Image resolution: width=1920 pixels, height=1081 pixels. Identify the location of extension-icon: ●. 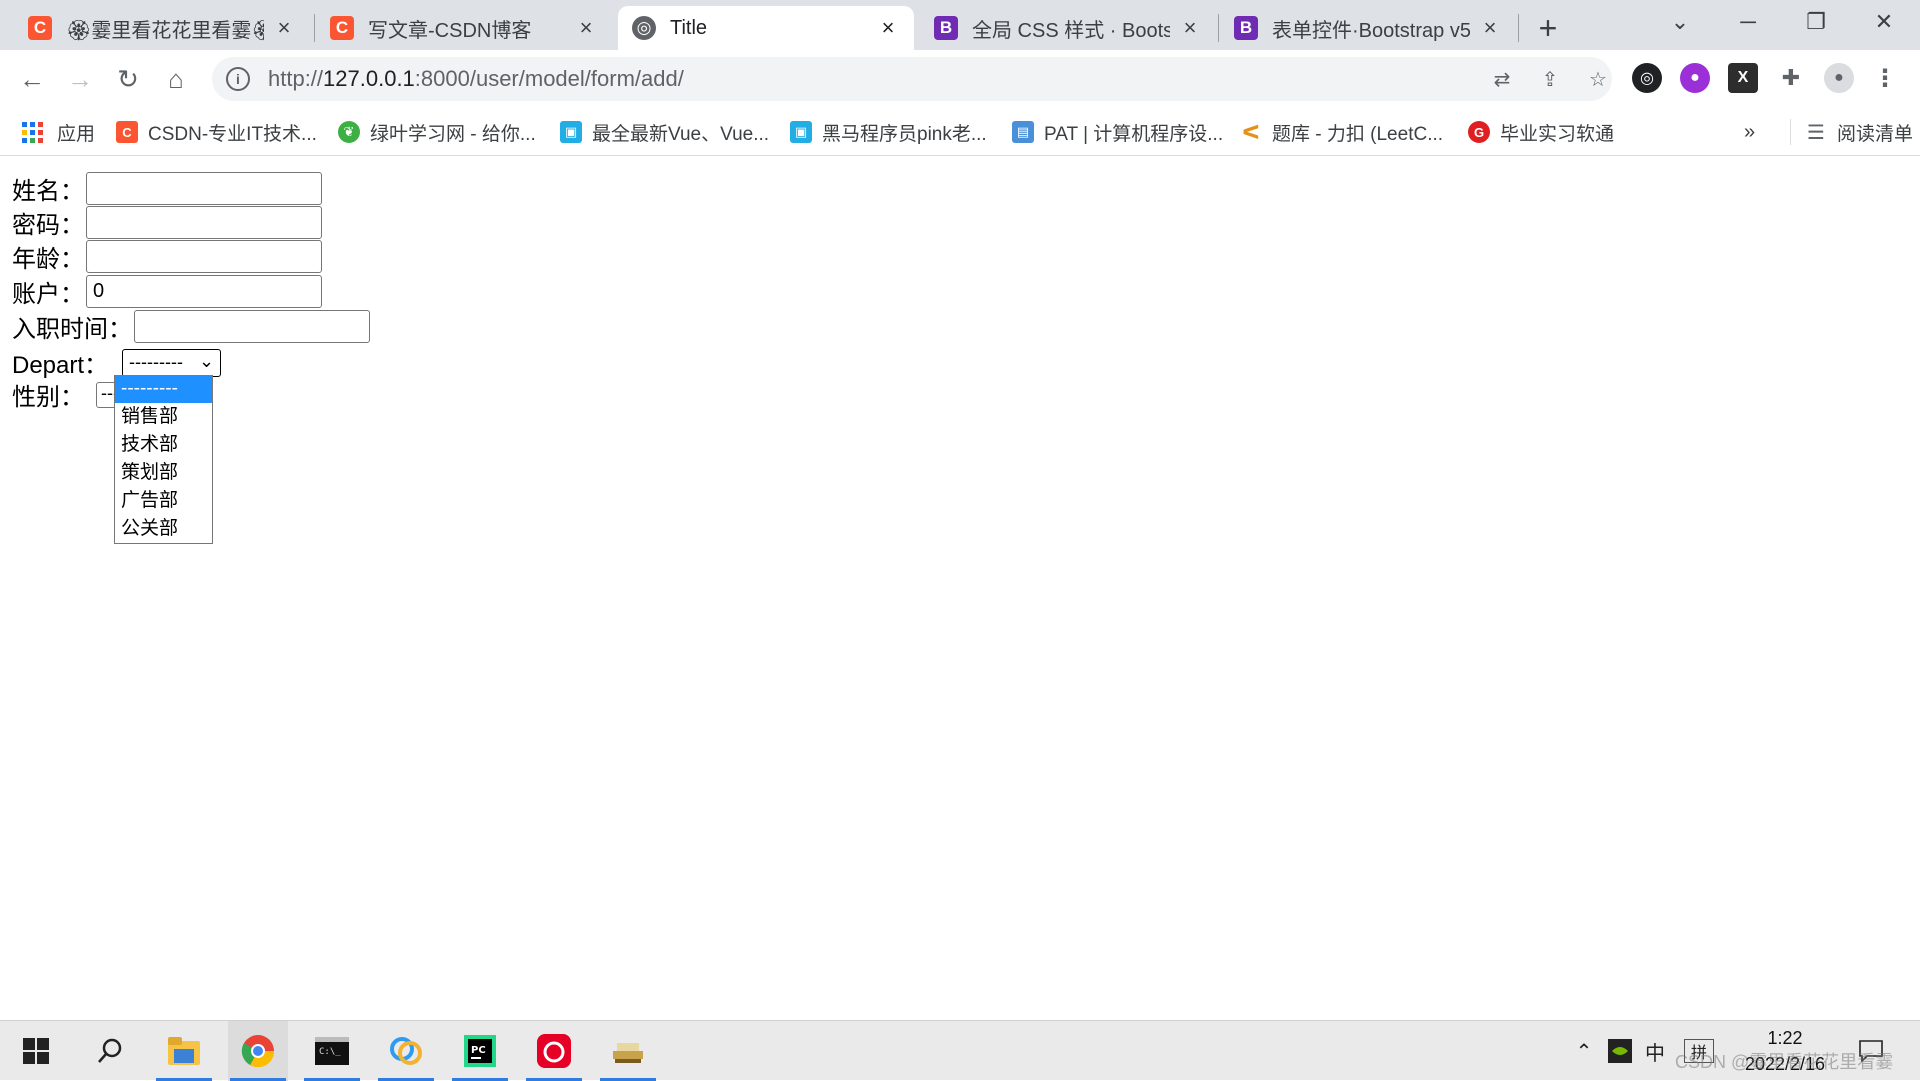
(1695, 78).